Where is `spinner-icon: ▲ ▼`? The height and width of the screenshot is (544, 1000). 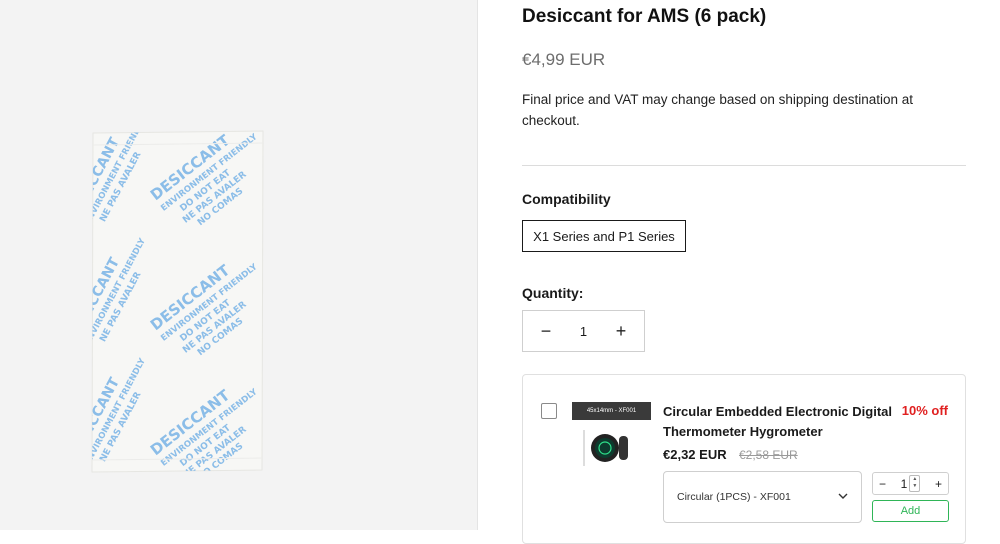
spinner-icon: ▲ ▼ is located at coordinates (915, 483).